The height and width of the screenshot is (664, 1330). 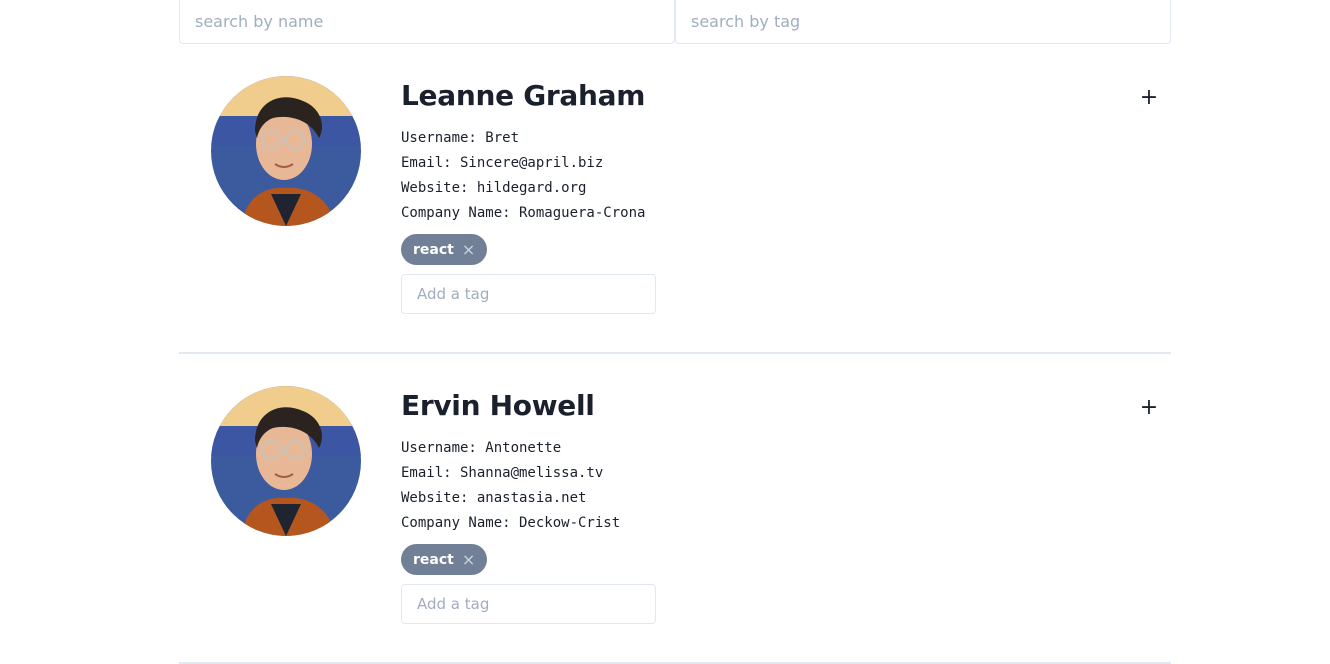 I want to click on company-name-text: Company Name: Romaguera-Crona, so click(x=523, y=213).